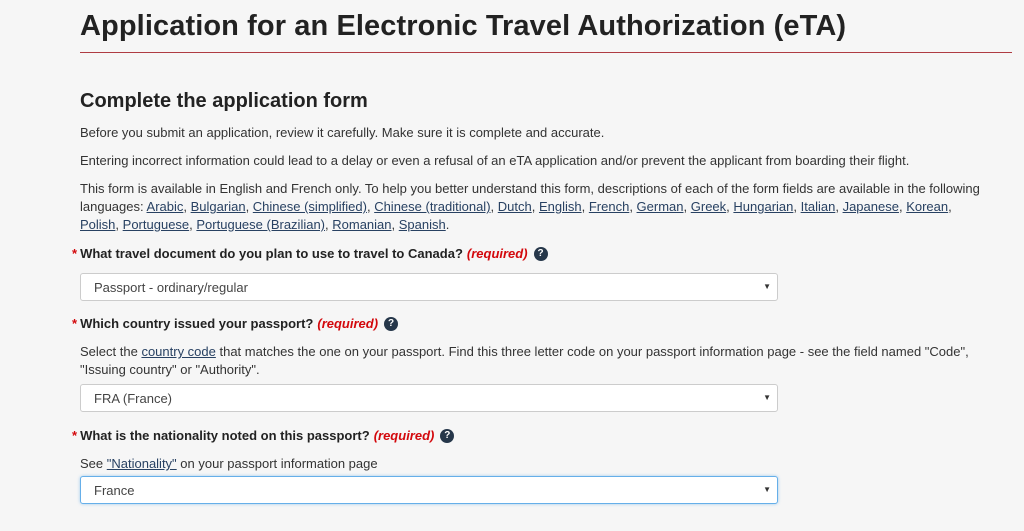  Describe the element at coordinates (171, 287) in the screenshot. I see `select-value: Passport - ordinary/regular` at that location.